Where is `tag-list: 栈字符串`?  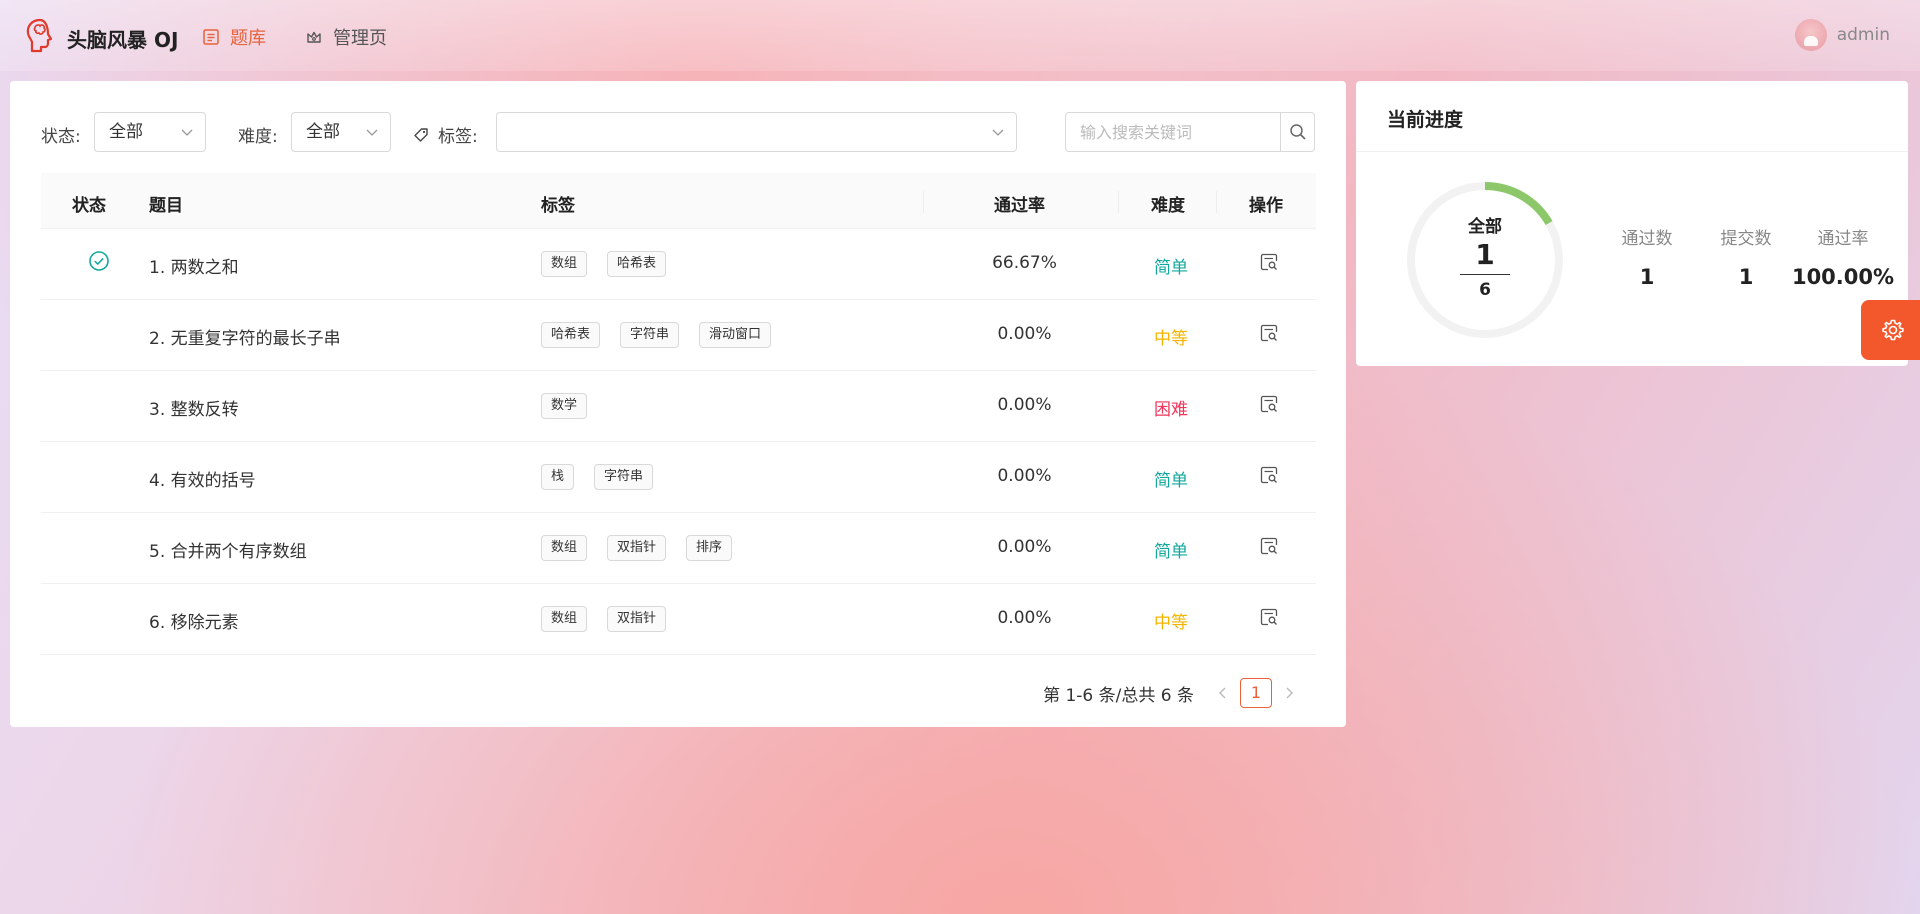
tag-list: 栈字符串 is located at coordinates (597, 477).